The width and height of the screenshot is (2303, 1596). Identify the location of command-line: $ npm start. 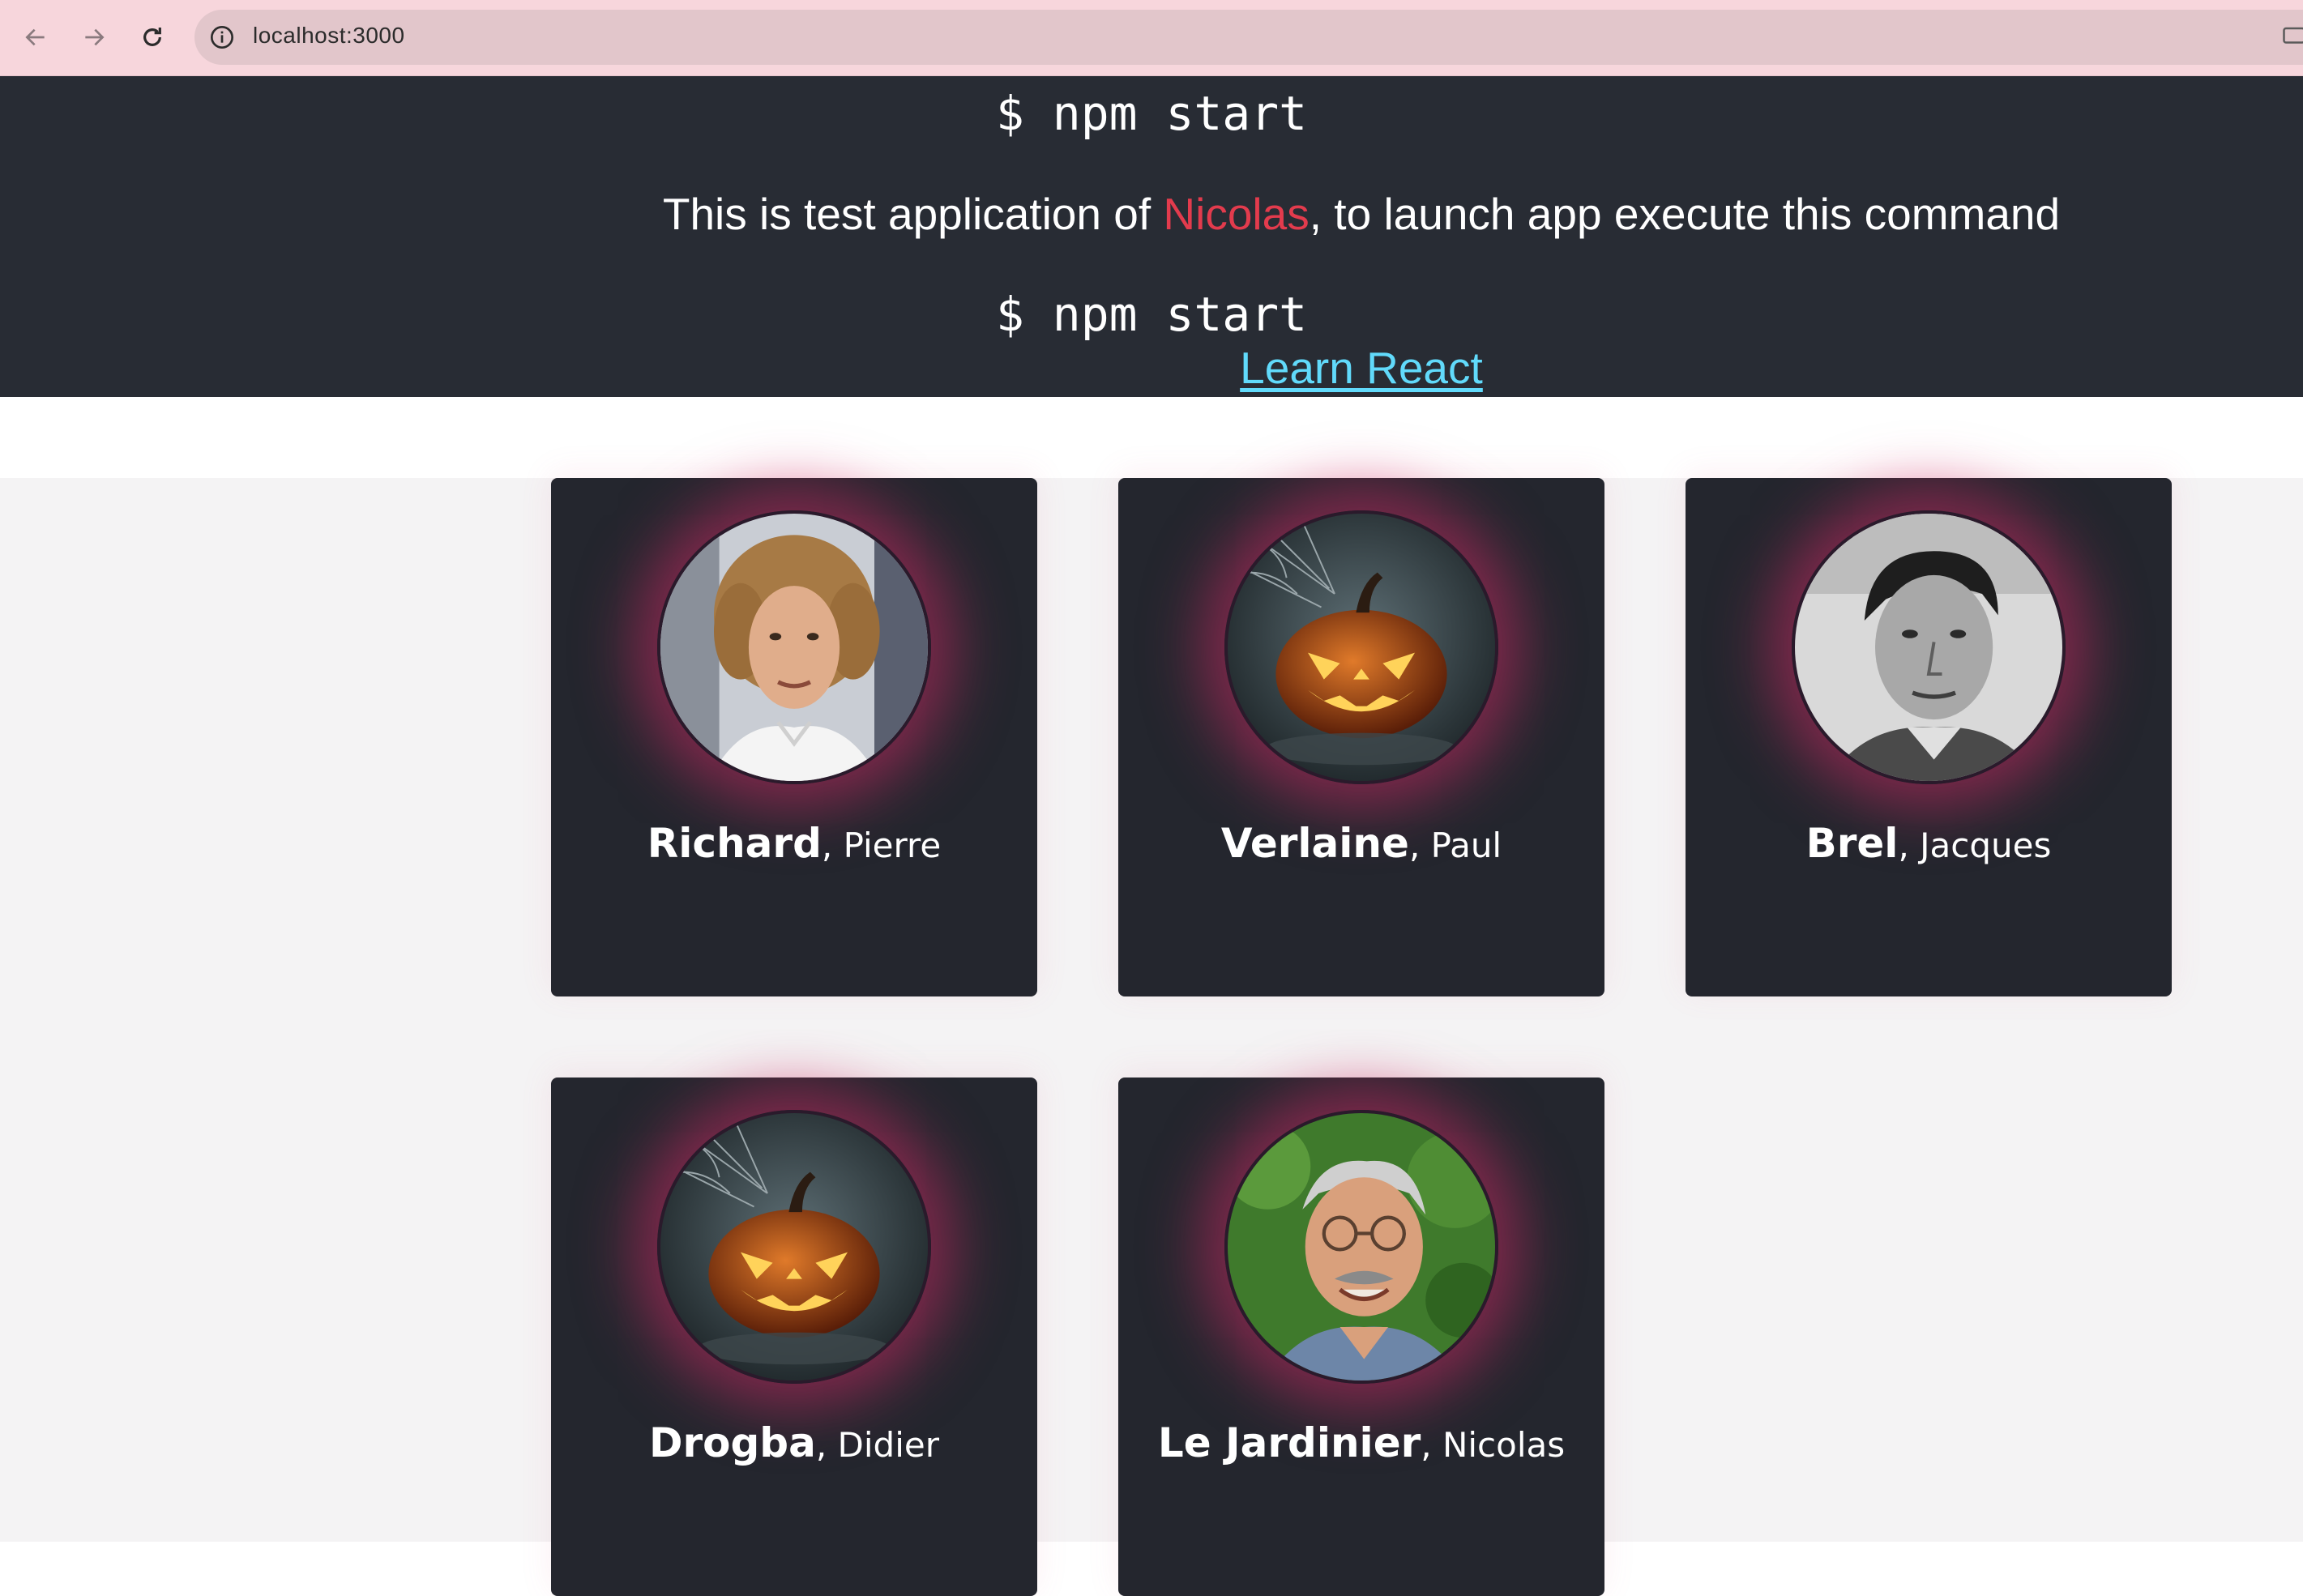
(1151, 113).